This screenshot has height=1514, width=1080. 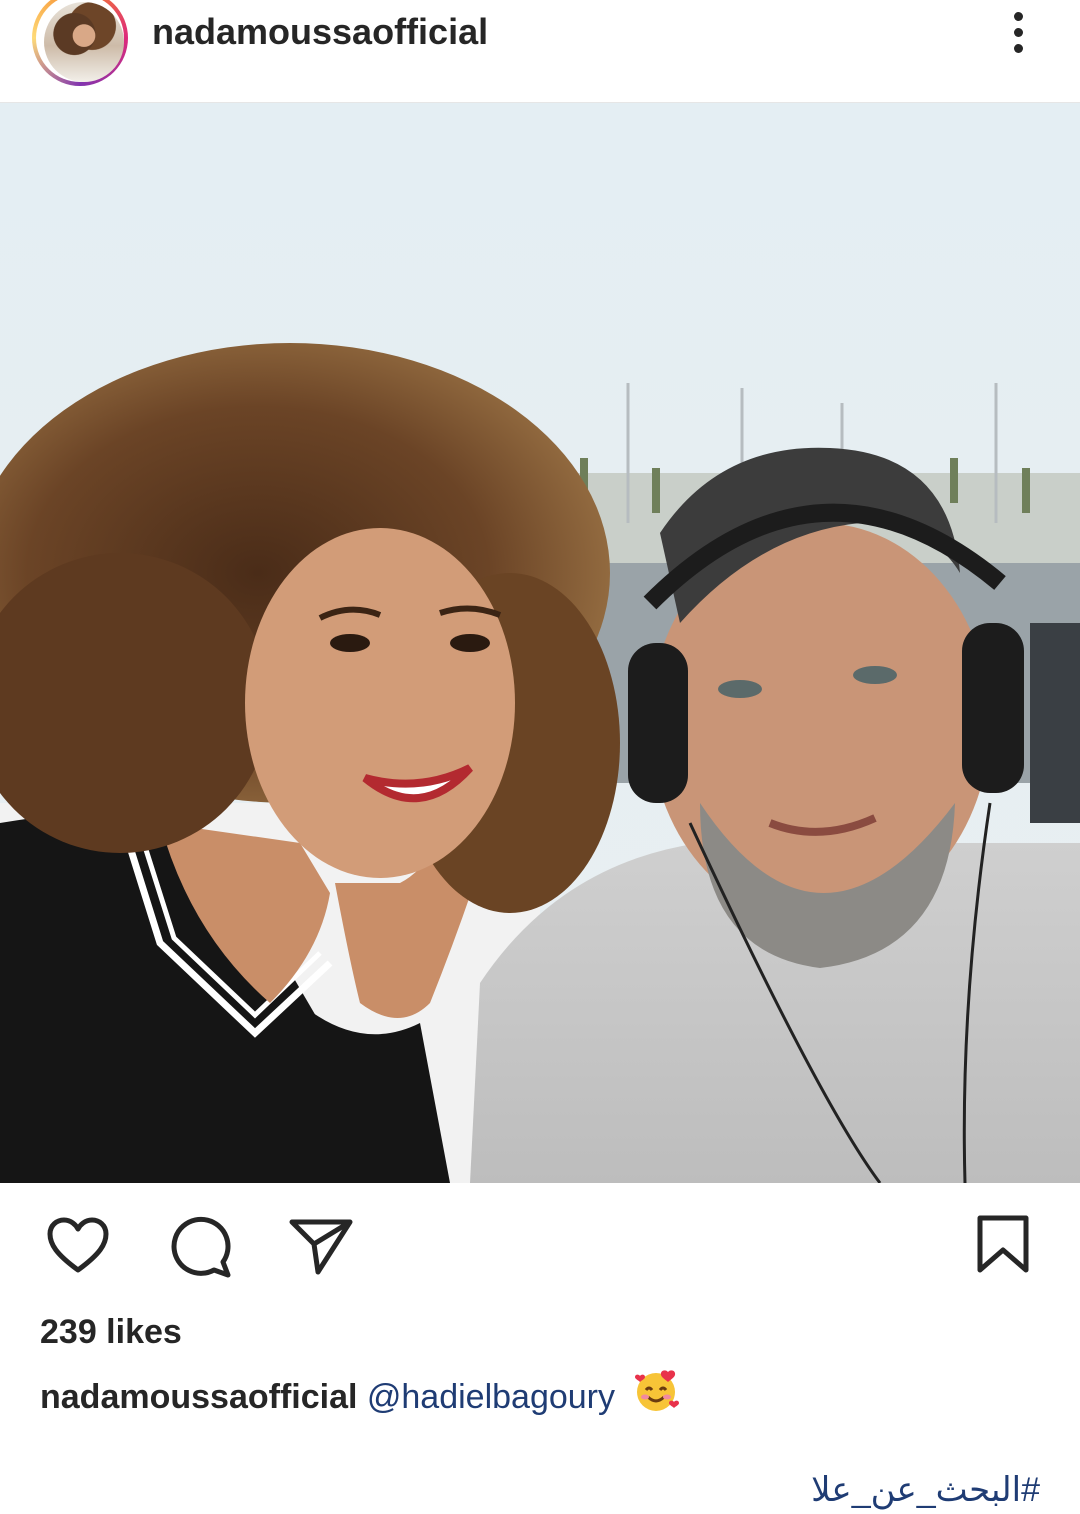 I want to click on smiling-face-with-hearts-icon, so click(x=656, y=1396).